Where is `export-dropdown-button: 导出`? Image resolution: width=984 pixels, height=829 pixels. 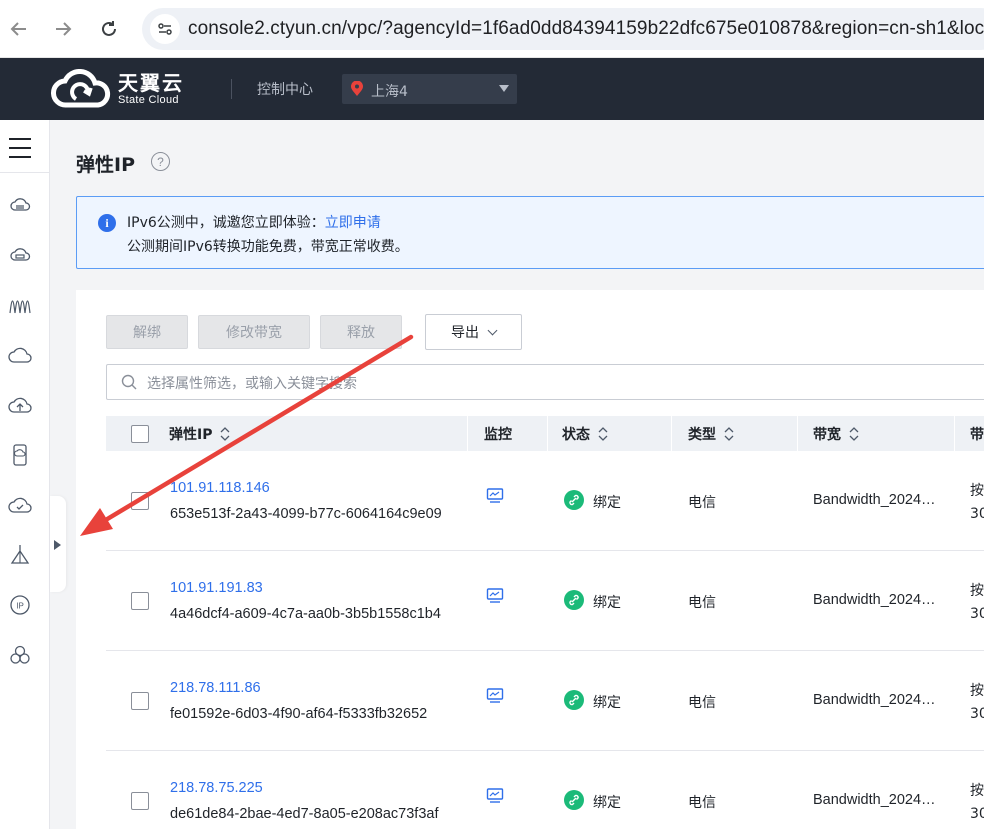
export-dropdown-button: 导出 is located at coordinates (473, 332).